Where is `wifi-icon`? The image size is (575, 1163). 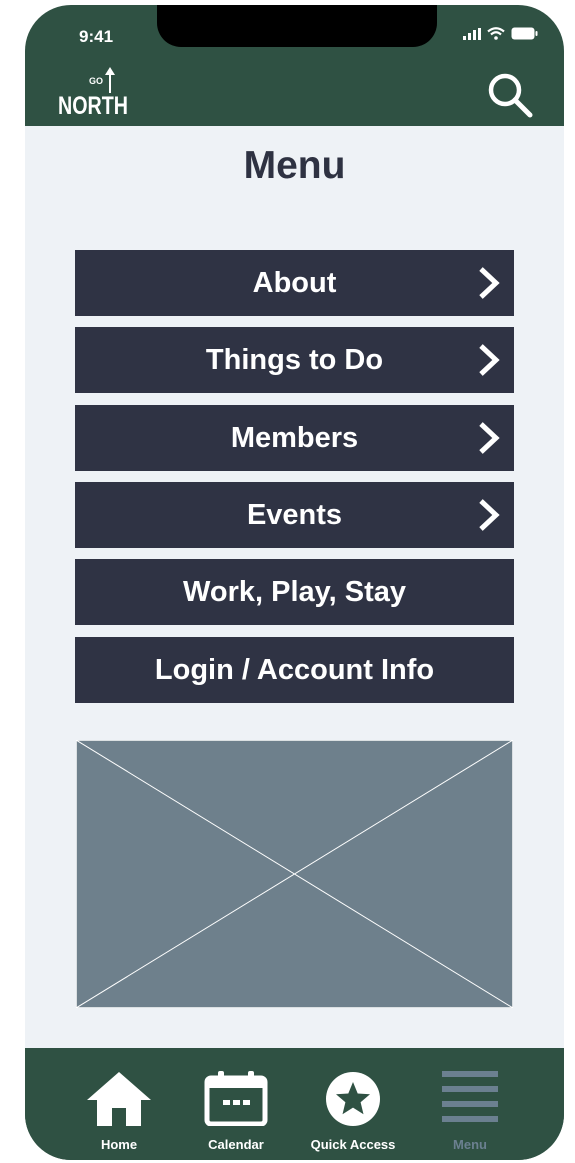 wifi-icon is located at coordinates (496, 33).